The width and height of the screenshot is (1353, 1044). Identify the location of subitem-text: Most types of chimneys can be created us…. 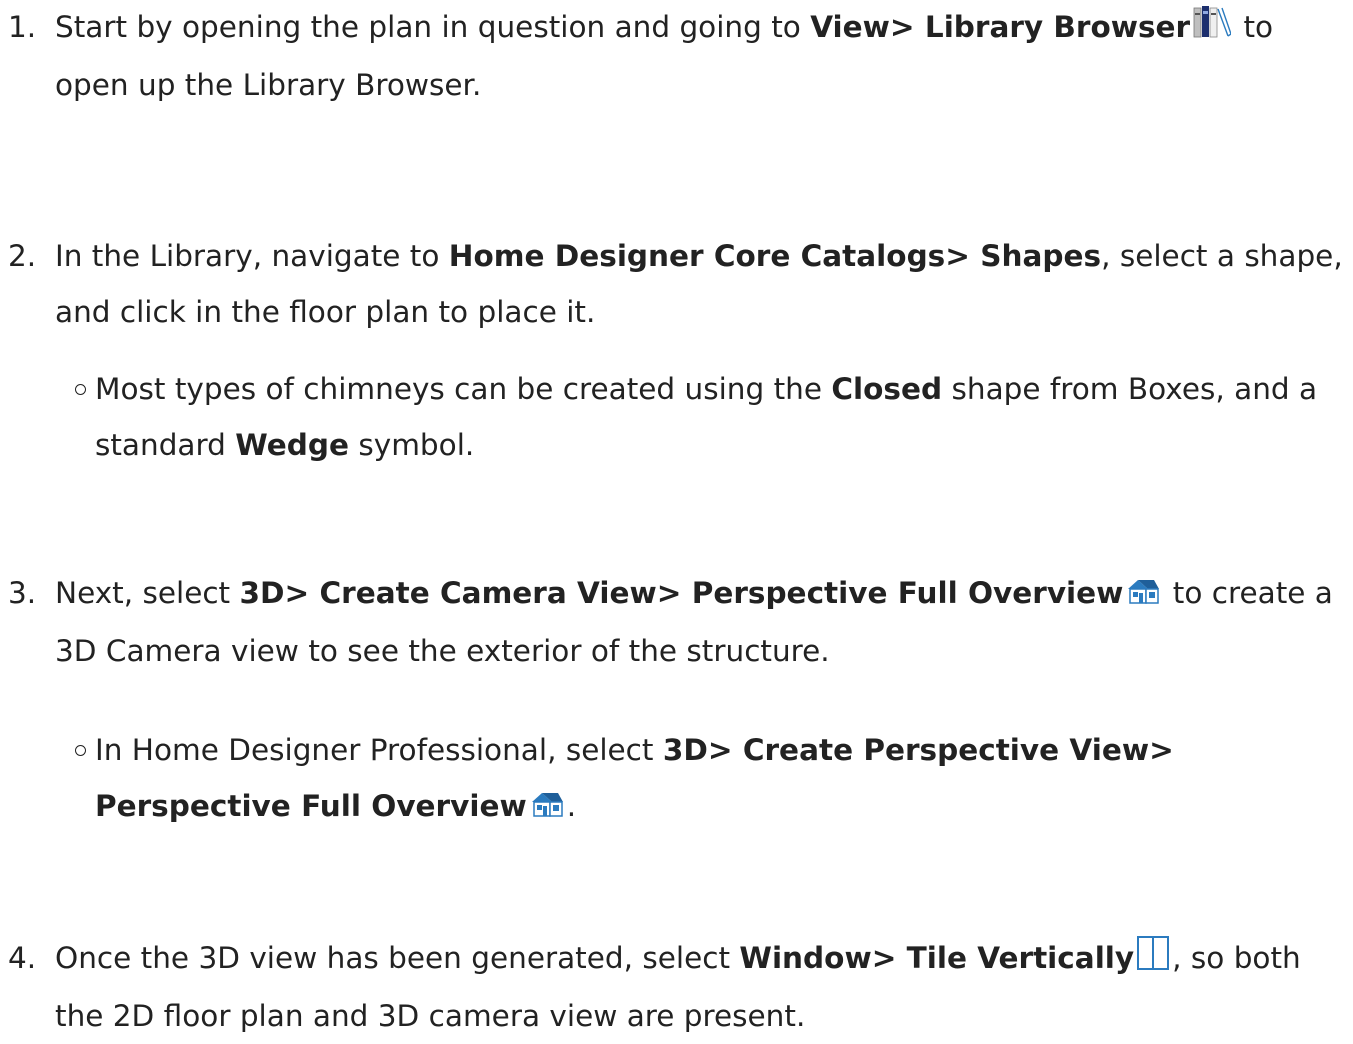
(706, 417).